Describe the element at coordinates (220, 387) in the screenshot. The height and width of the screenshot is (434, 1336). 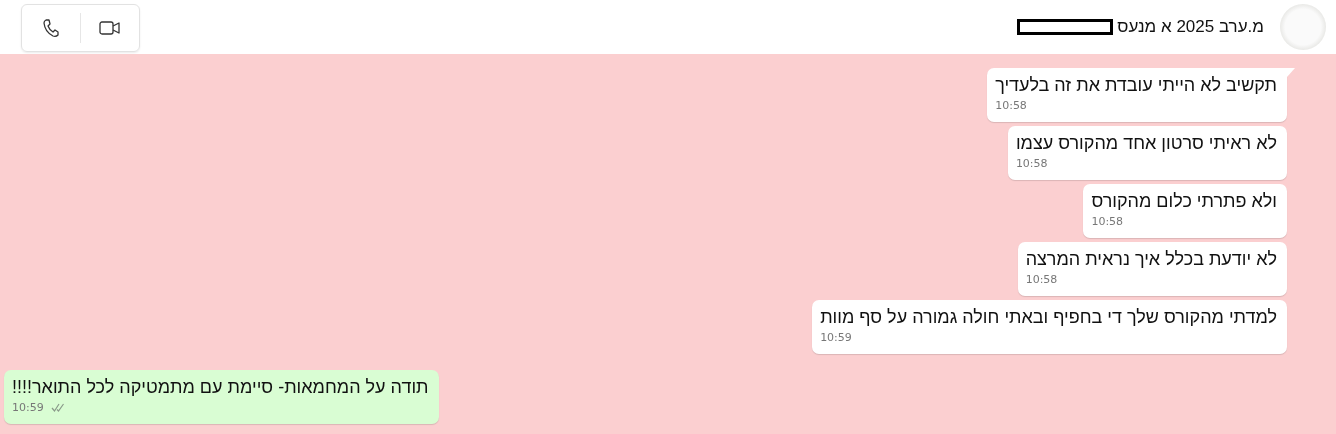
I see `message-text: תודה על המחמאות- סיימת עם מתמטיקה לכל התואר!!!!` at that location.